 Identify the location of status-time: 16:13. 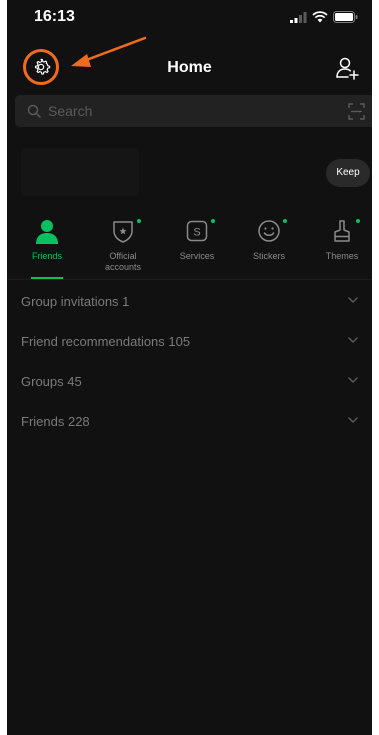
(54, 16).